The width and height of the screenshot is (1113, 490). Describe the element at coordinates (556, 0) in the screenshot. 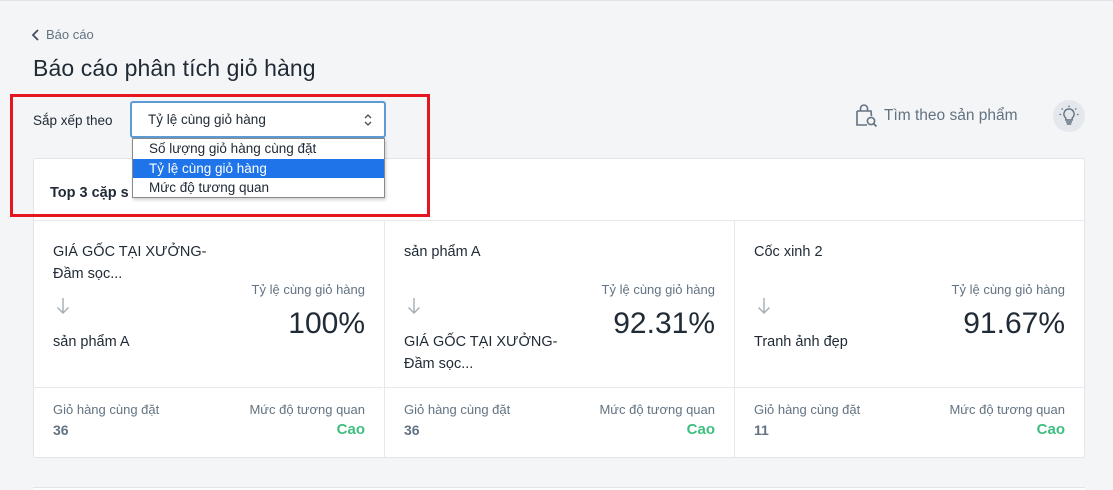

I see `top-border` at that location.